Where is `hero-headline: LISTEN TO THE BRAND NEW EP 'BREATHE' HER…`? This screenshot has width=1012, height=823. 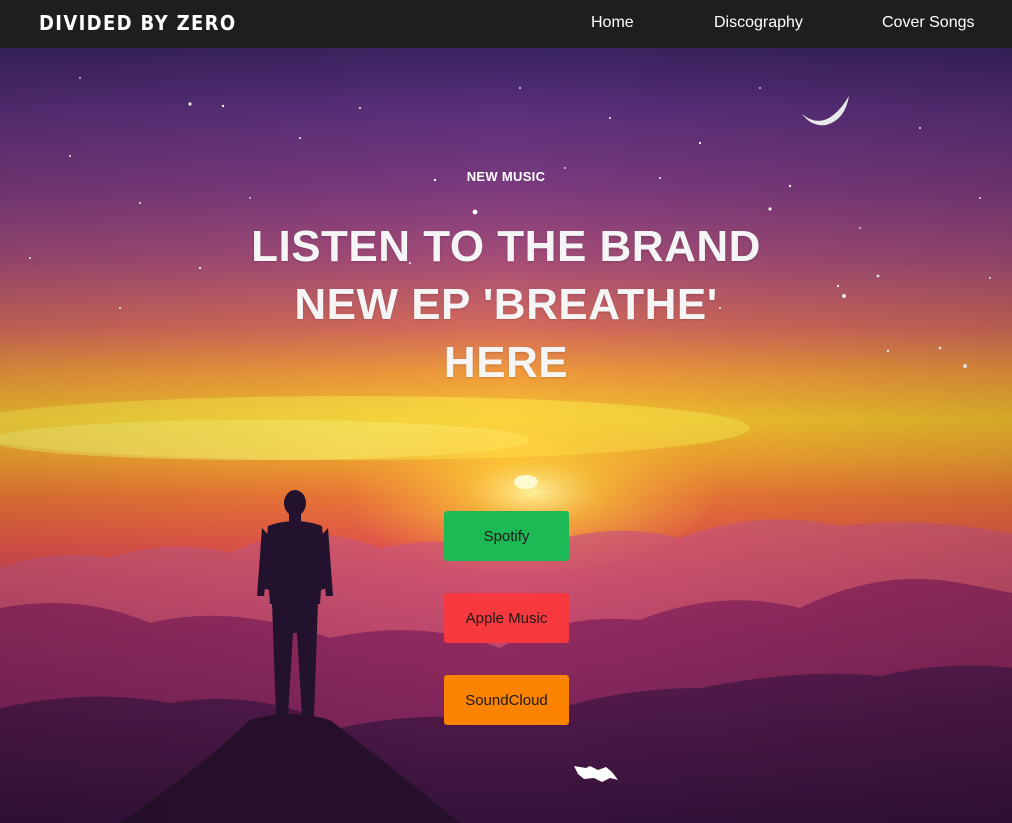
hero-headline: LISTEN TO THE BRAND NEW EP 'BREATHE' HER… is located at coordinates (506, 304).